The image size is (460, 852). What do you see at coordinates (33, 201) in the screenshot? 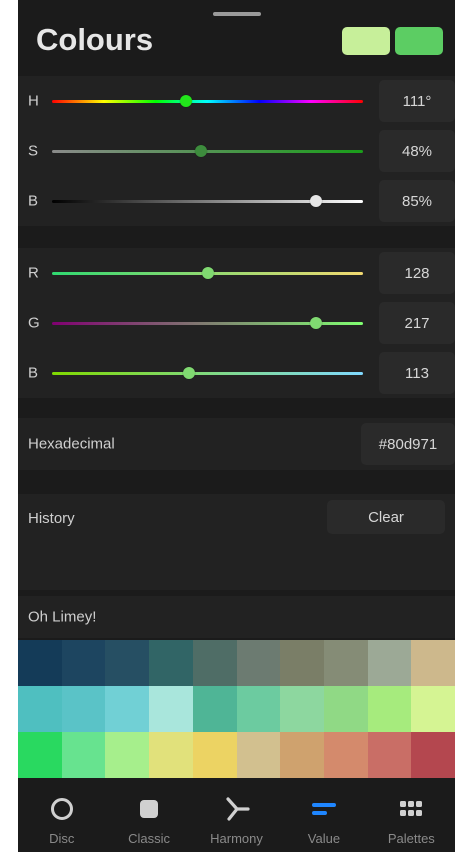
I see `brightness-label: B` at bounding box center [33, 201].